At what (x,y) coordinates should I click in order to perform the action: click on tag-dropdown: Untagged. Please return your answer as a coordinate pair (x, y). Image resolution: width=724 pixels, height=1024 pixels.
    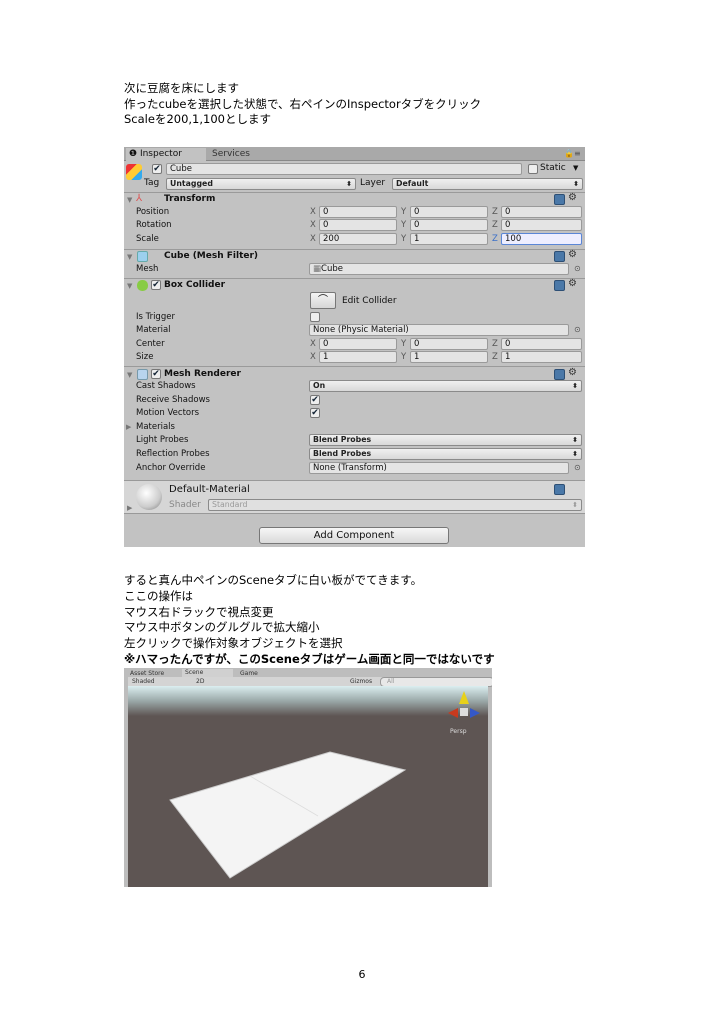
    Looking at the image, I should click on (261, 184).